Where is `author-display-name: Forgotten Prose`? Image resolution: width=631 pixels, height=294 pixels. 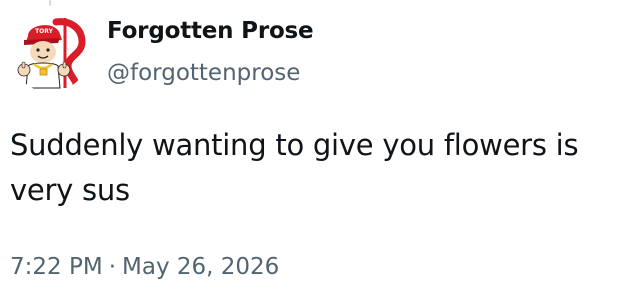
author-display-name: Forgotten Prose is located at coordinates (210, 31).